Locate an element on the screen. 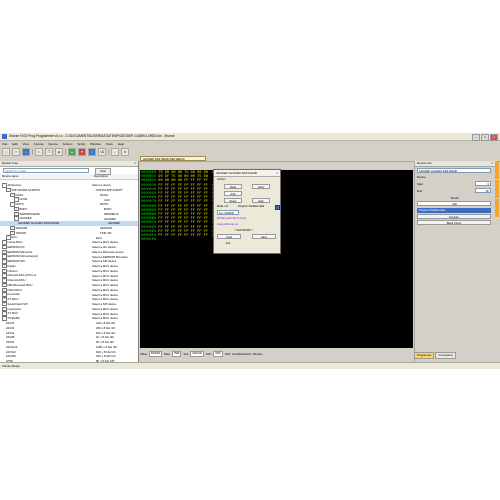 This screenshot has width=500, height=500. maximize-button: □ is located at coordinates (485, 137).